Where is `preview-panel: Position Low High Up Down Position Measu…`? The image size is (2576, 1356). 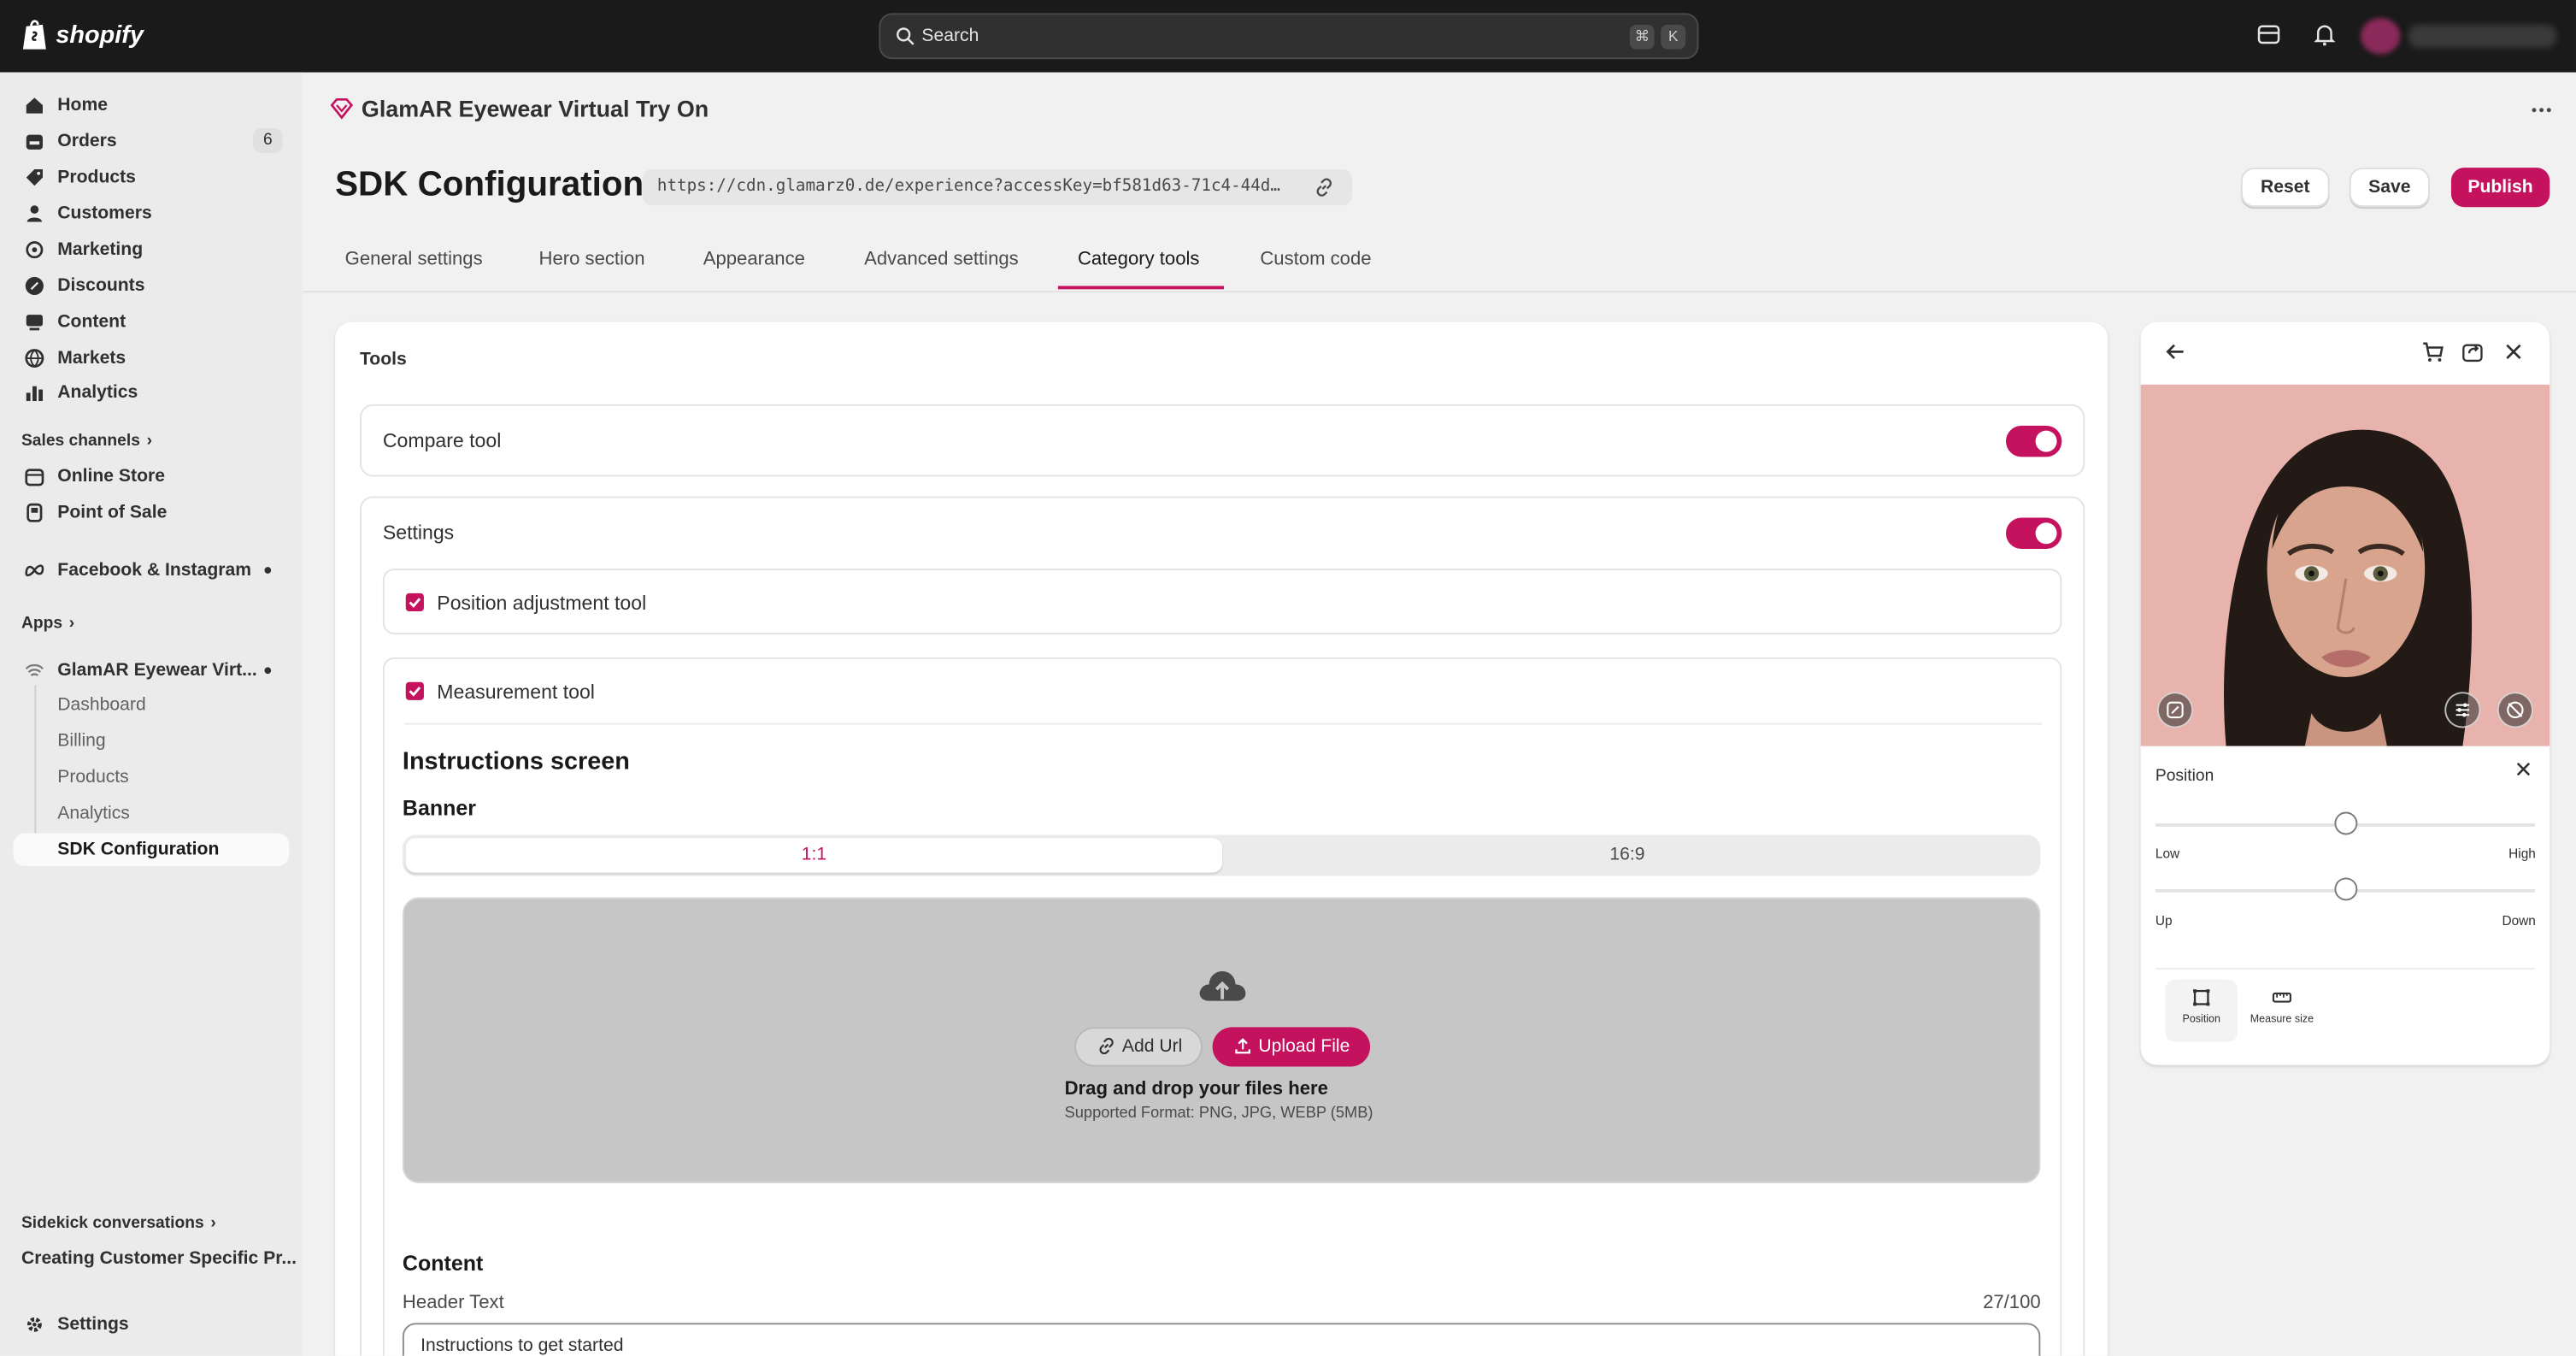
preview-panel: Position Low High Up Down Position Measu… is located at coordinates (2345, 693).